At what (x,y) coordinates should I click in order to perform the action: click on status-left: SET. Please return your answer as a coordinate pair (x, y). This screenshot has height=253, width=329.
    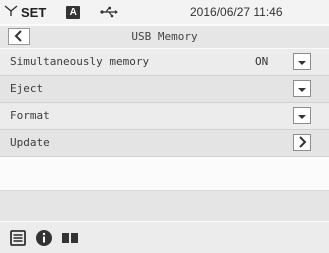
    Looking at the image, I should click on (23, 12).